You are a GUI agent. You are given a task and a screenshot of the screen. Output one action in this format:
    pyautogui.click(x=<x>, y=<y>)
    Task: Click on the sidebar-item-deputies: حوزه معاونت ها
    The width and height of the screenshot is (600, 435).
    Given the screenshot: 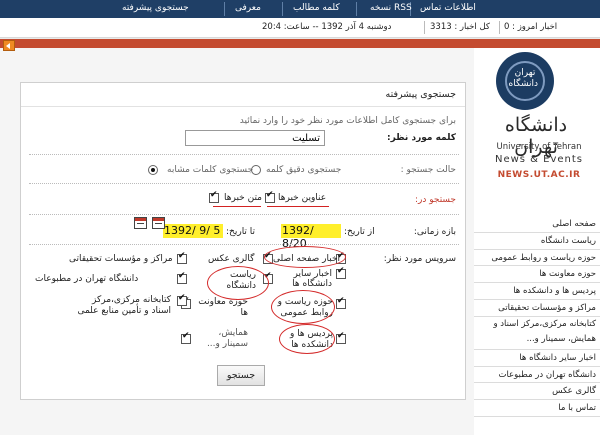 What is the action you would take?
    pyautogui.click(x=537, y=275)
    